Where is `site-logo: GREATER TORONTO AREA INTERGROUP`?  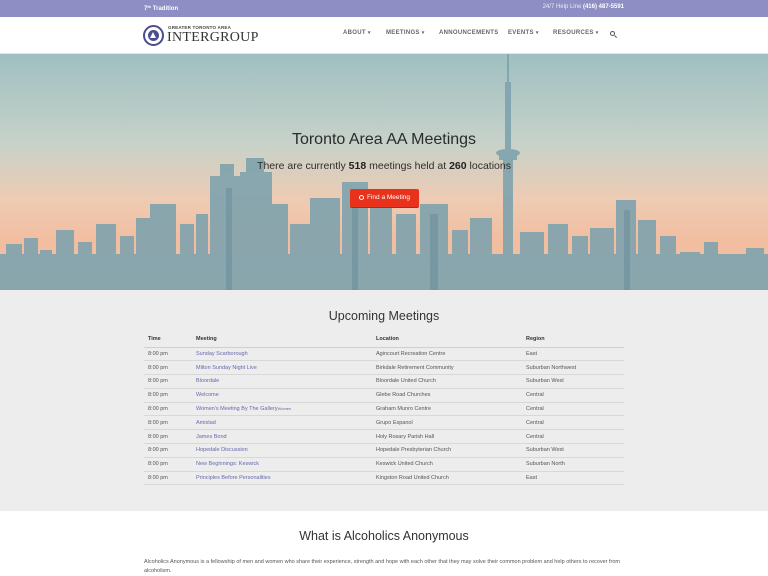
site-logo: GREATER TORONTO AREA INTERGROUP is located at coordinates (203, 36).